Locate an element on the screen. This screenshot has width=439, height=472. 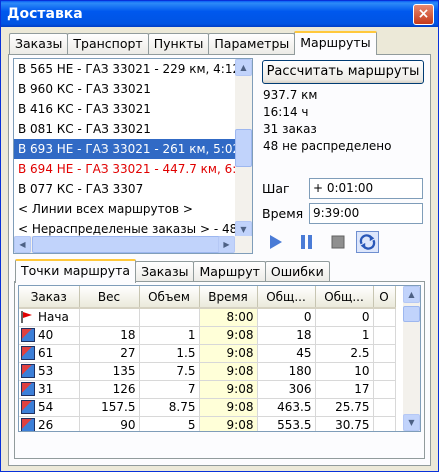
order-cell: 61 is located at coordinates (49, 353).